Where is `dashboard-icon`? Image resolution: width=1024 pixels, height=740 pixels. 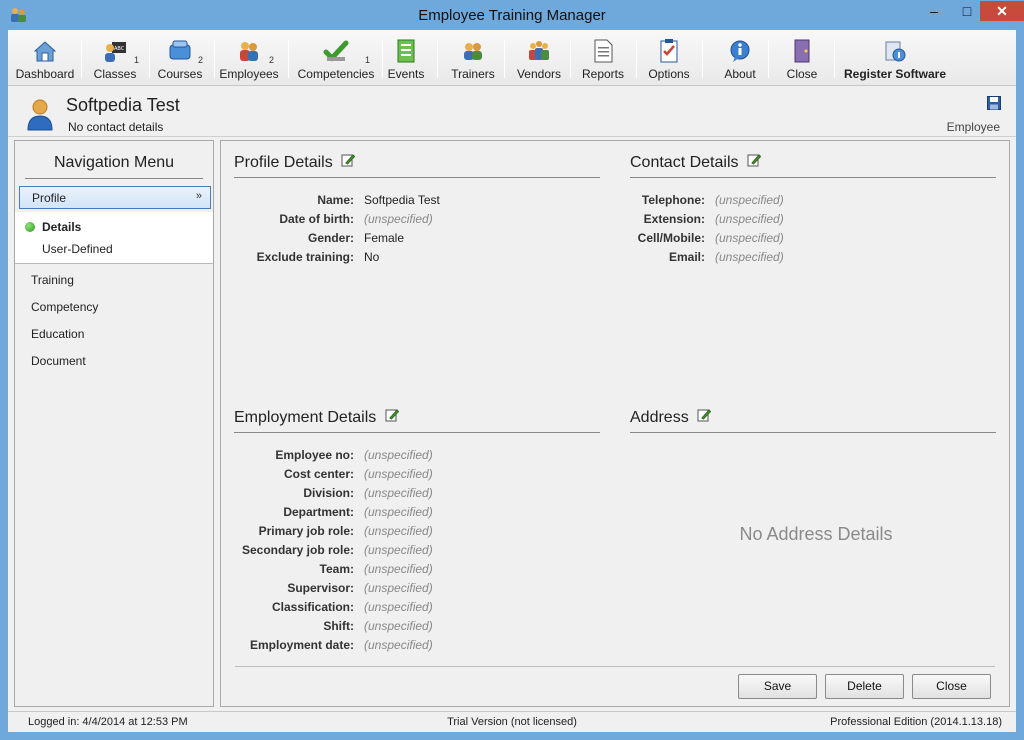 dashboard-icon is located at coordinates (45, 51).